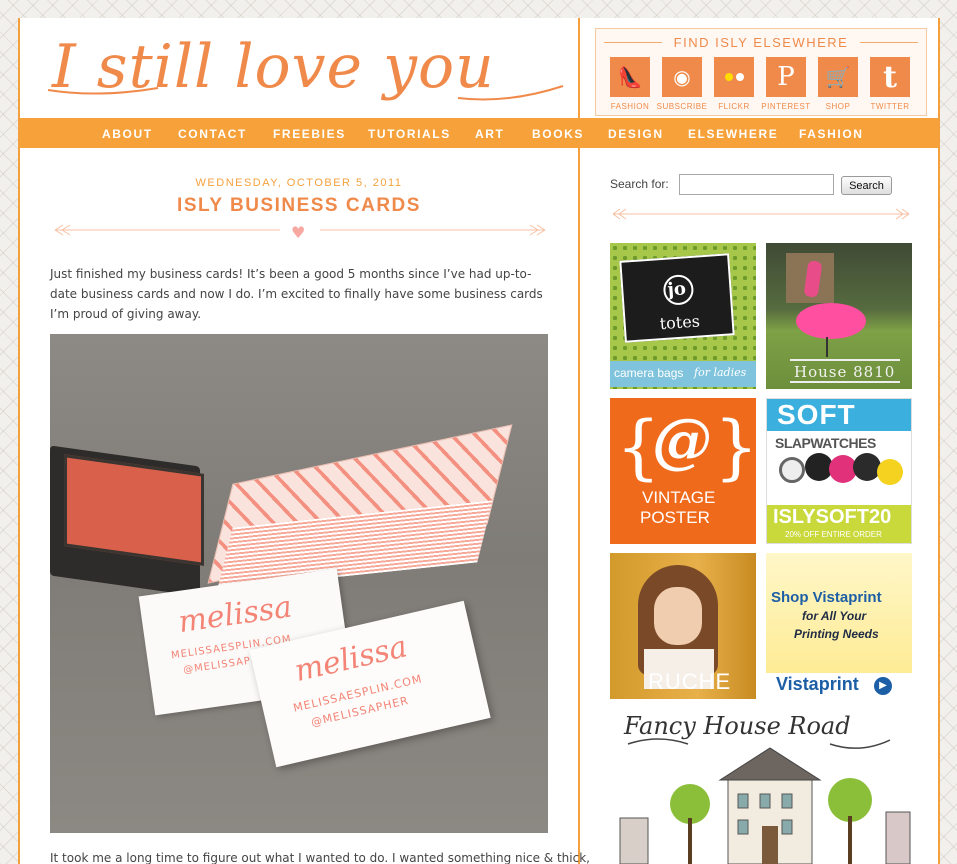  Describe the element at coordinates (832, 517) in the screenshot. I see `soft-code: ISLYSOFT20` at that location.